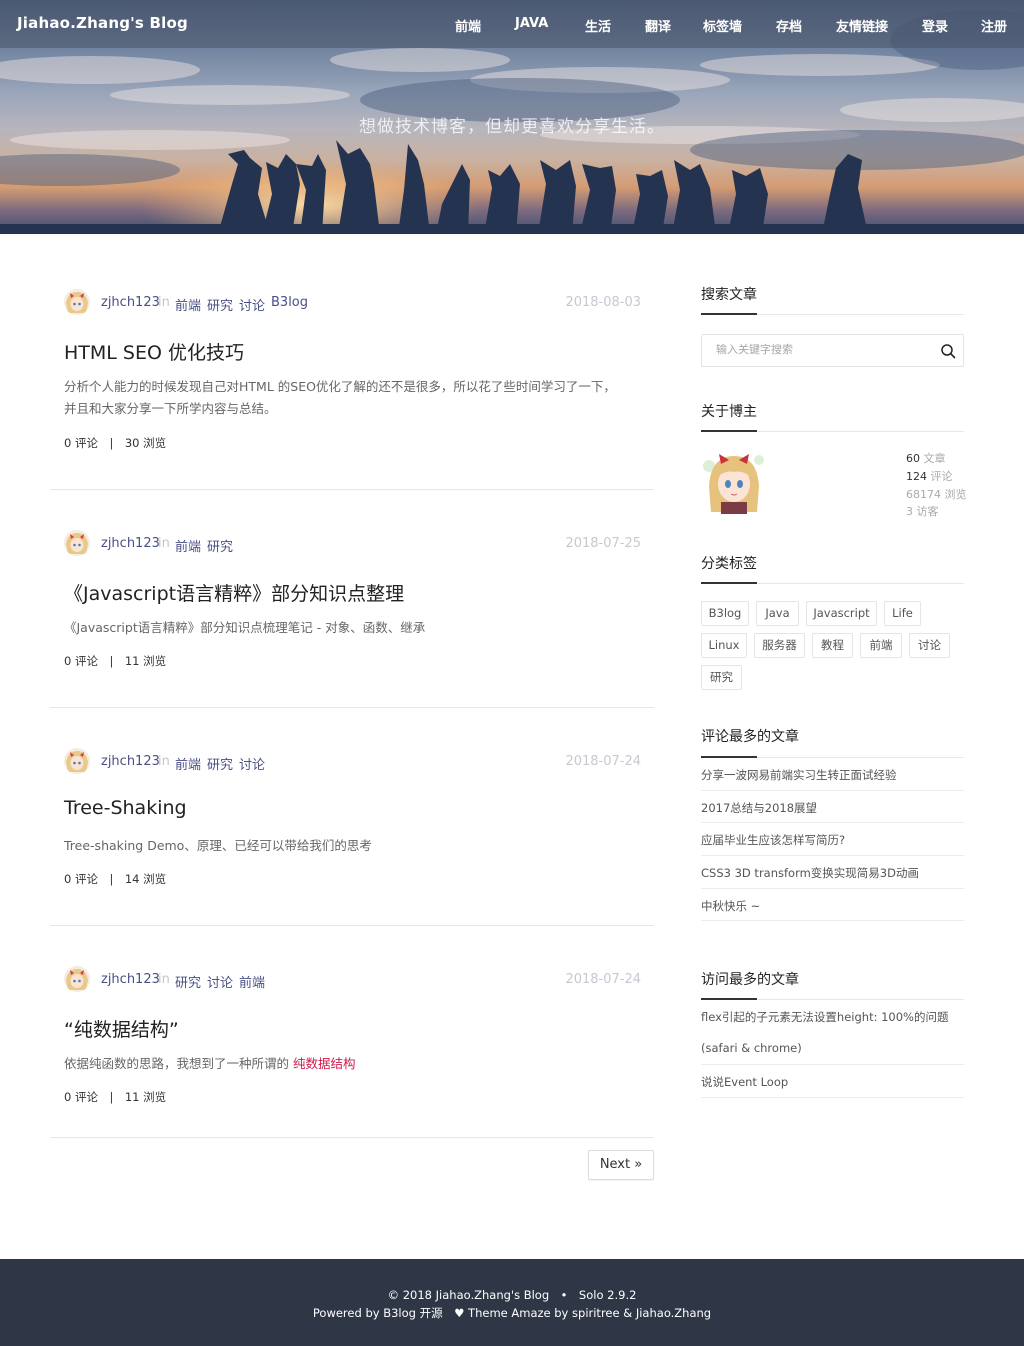 The image size is (1024, 1346). I want to click on post-abstract: Tree-shaking Demo、原理、已经可以带给我们的思考, so click(218, 845).